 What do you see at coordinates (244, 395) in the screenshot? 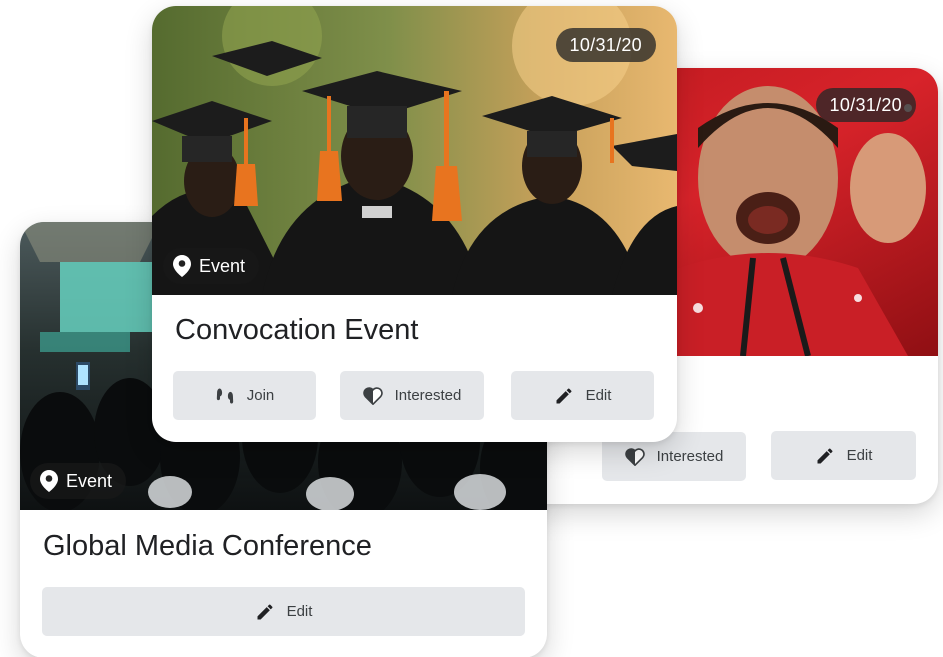
I see `join-button: Join` at bounding box center [244, 395].